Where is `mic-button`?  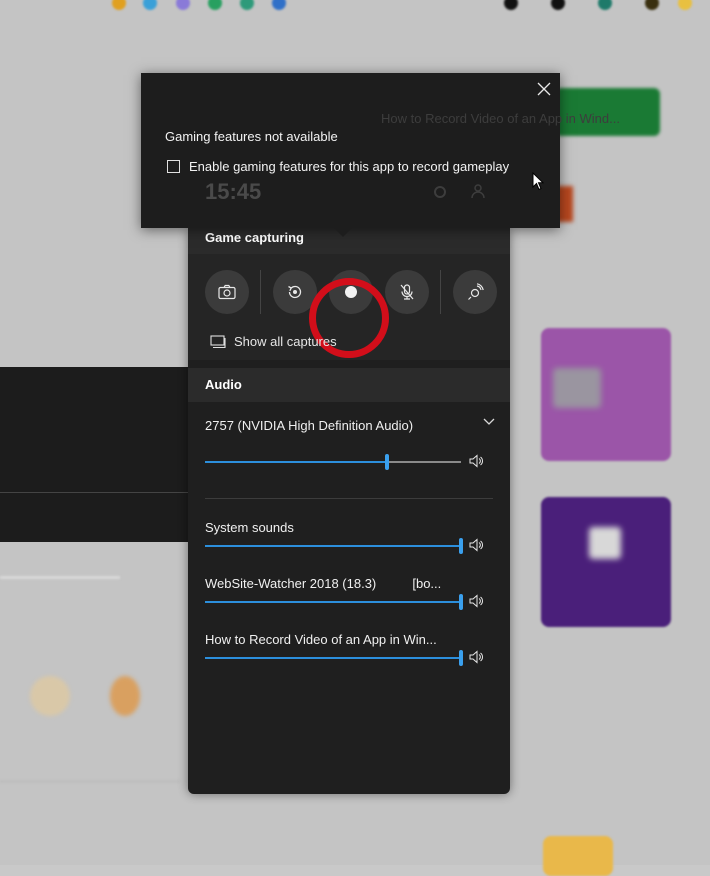
mic-button is located at coordinates (407, 292).